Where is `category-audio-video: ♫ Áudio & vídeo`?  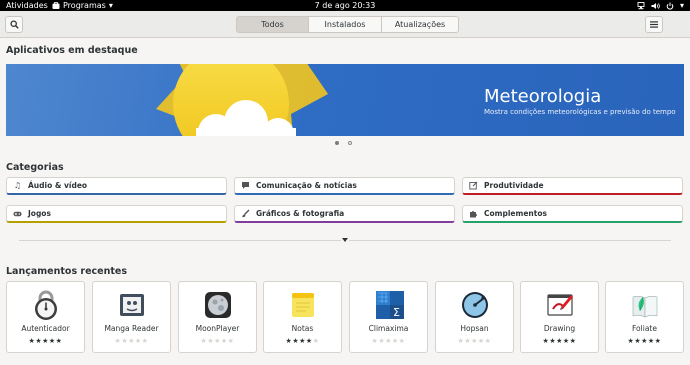 category-audio-video: ♫ Áudio & vídeo is located at coordinates (116, 186).